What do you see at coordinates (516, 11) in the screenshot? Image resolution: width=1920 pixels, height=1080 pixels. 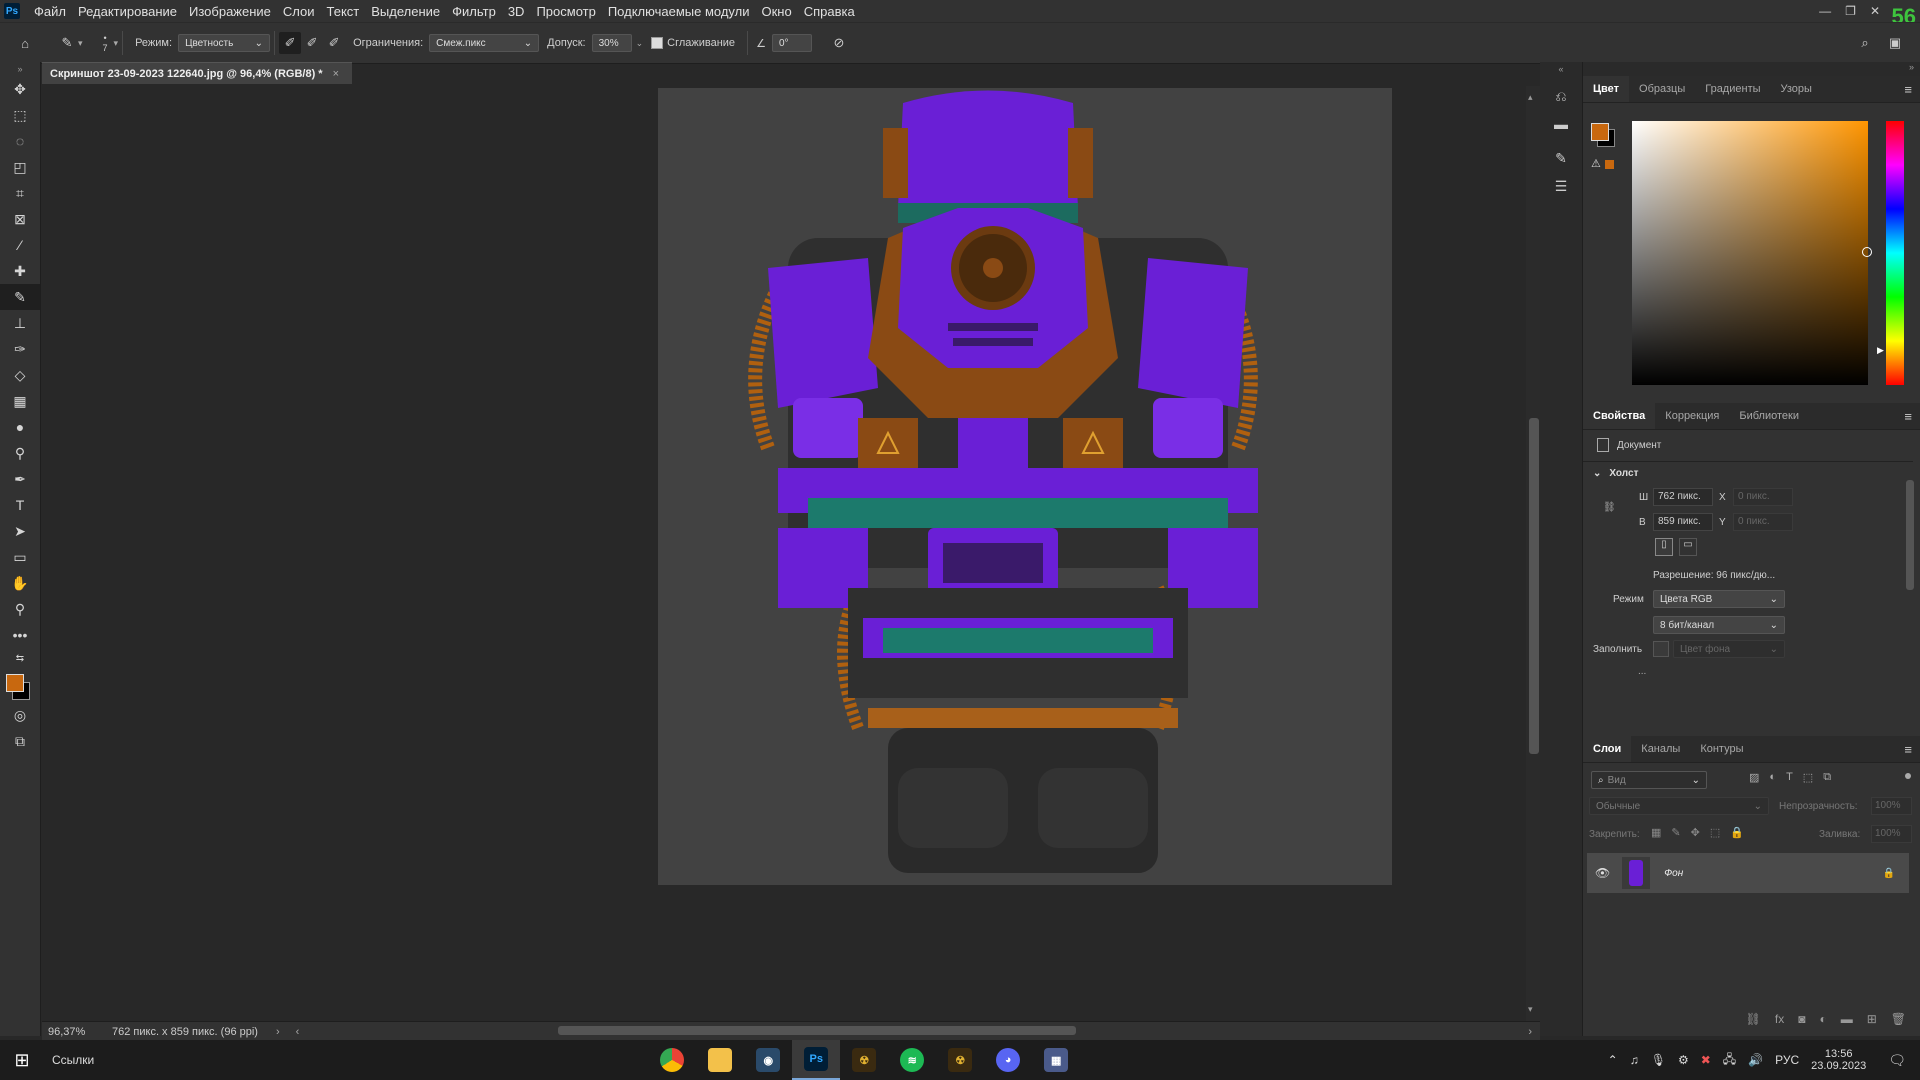 I see `menu-3d: 3D` at bounding box center [516, 11].